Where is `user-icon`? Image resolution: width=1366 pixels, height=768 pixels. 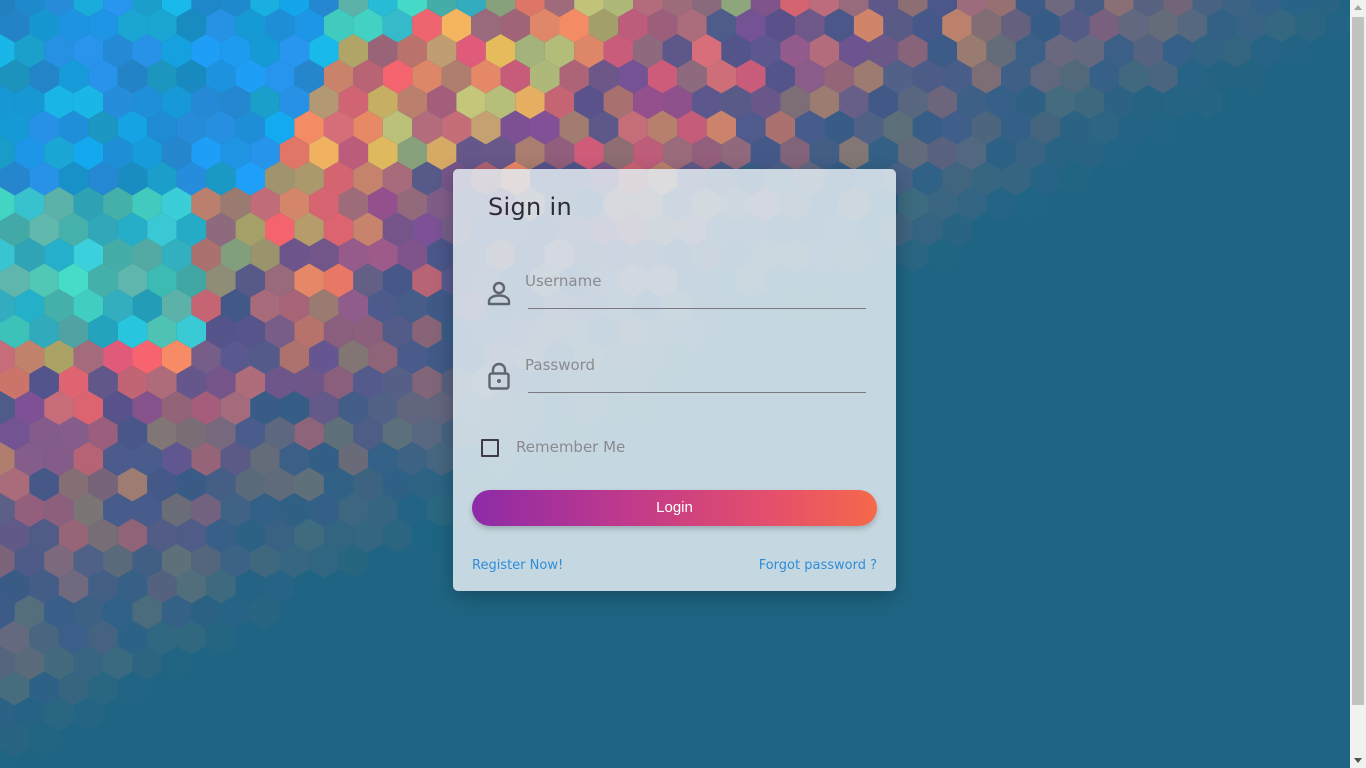 user-icon is located at coordinates (499, 294).